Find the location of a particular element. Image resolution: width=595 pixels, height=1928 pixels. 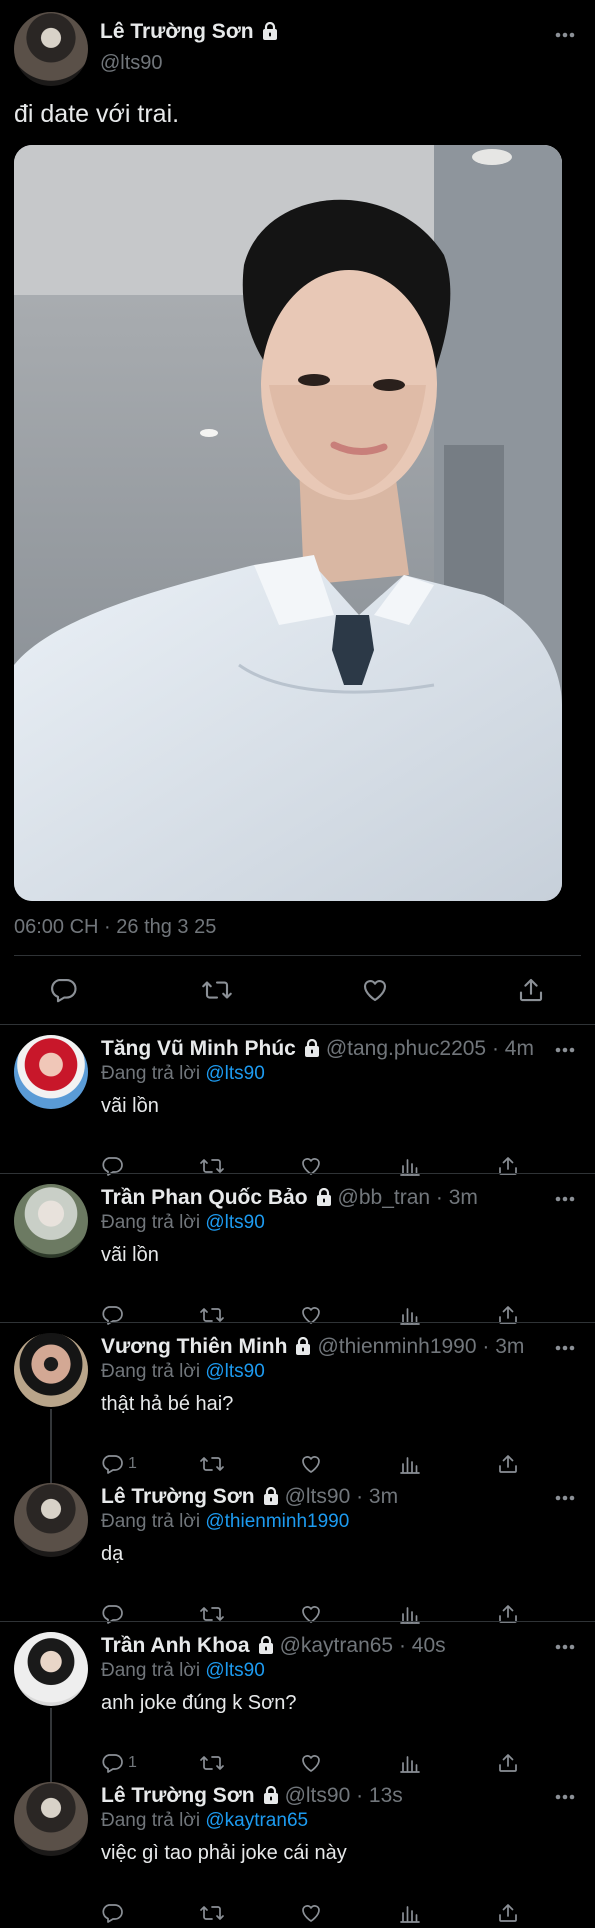

reply-text: thật hả bé hai? is located at coordinates (167, 1404).